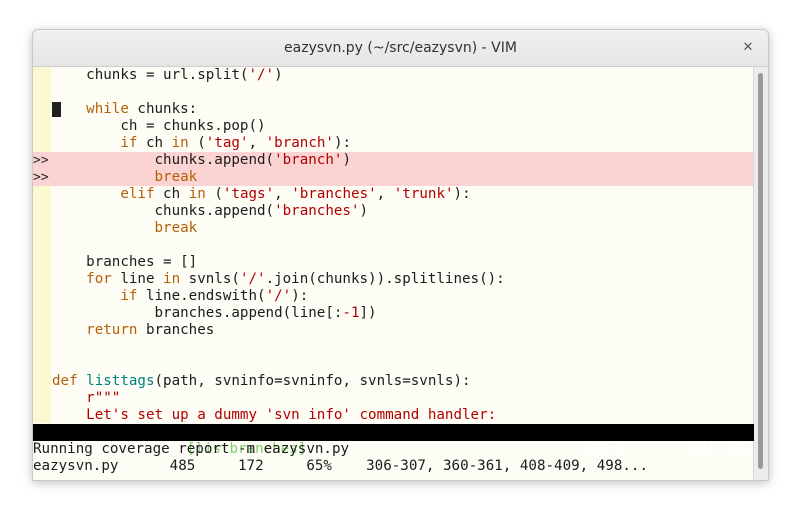  What do you see at coordinates (393, 211) in the screenshot?
I see `code-line: chunks.append('branches')` at bounding box center [393, 211].